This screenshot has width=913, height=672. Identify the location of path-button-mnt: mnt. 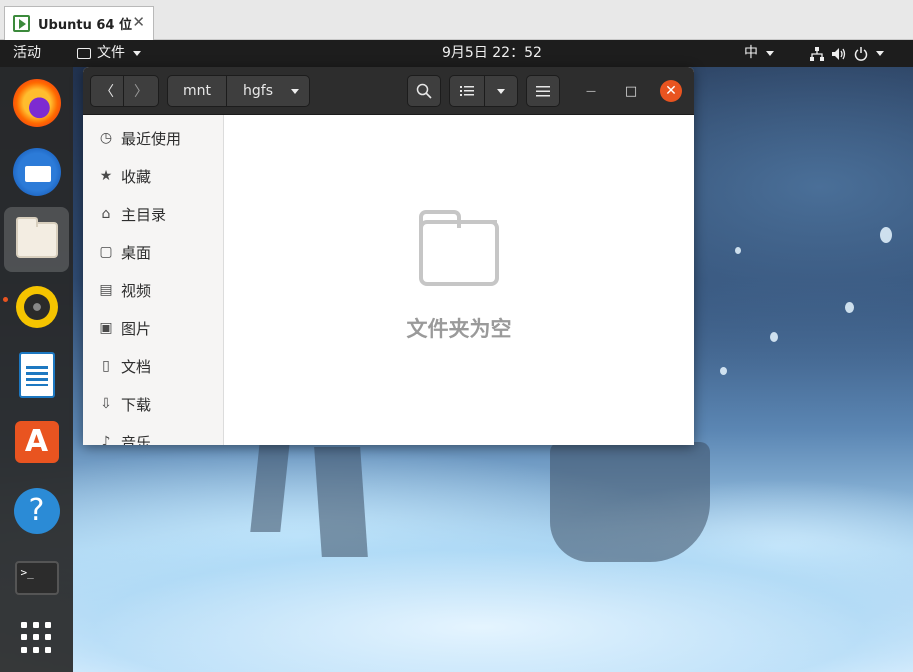
(197, 91).